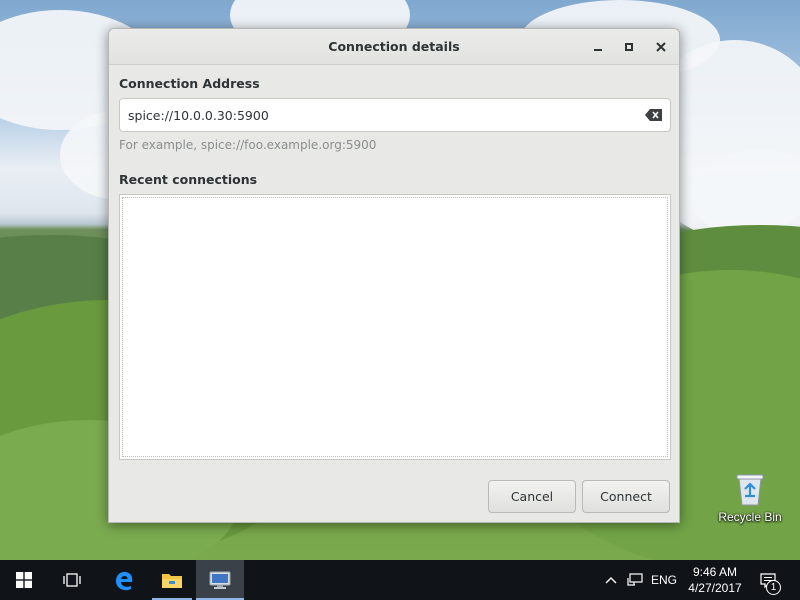 This screenshot has width=800, height=600. I want to click on network-button, so click(635, 580).